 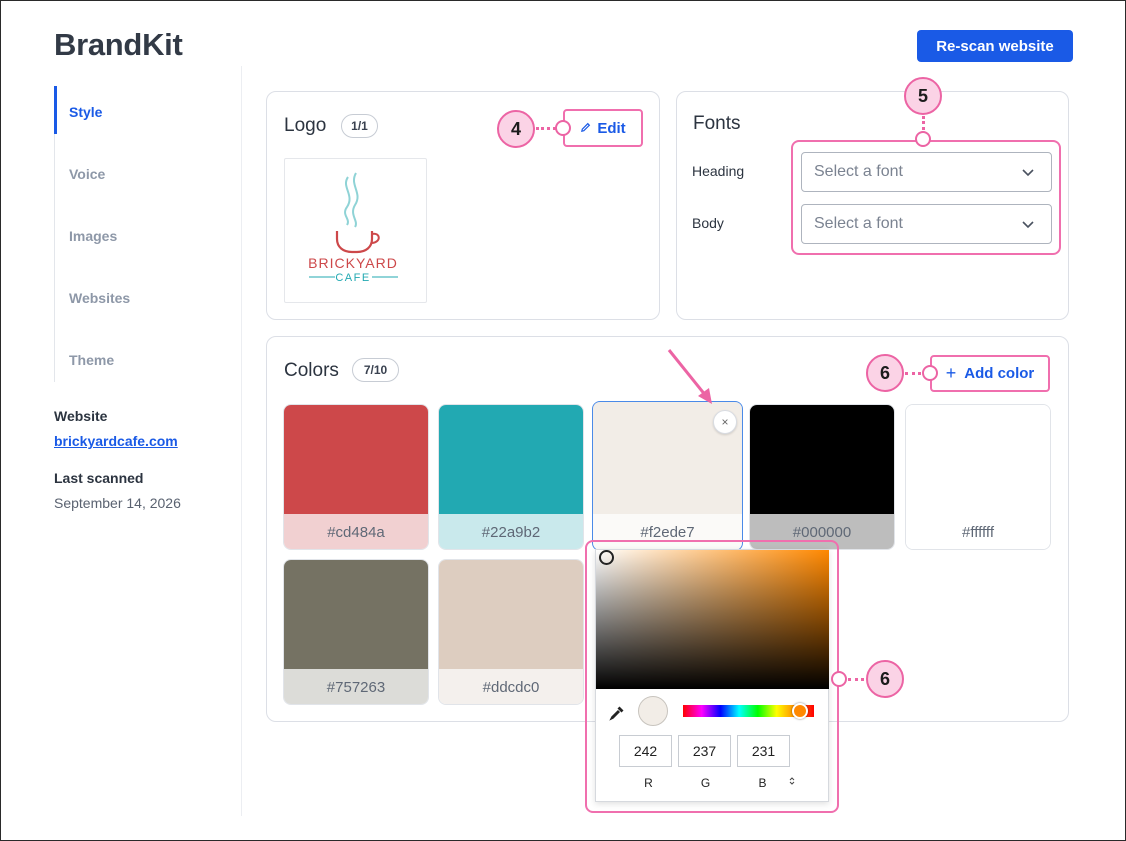 What do you see at coordinates (885, 373) in the screenshot?
I see `callout-6-add-color: 6` at bounding box center [885, 373].